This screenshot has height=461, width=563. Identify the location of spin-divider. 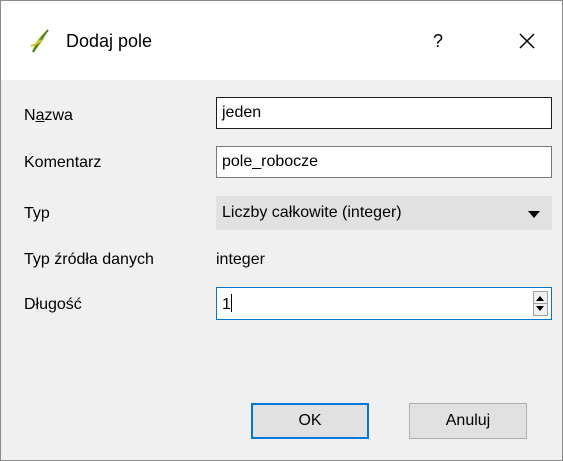
(540, 303).